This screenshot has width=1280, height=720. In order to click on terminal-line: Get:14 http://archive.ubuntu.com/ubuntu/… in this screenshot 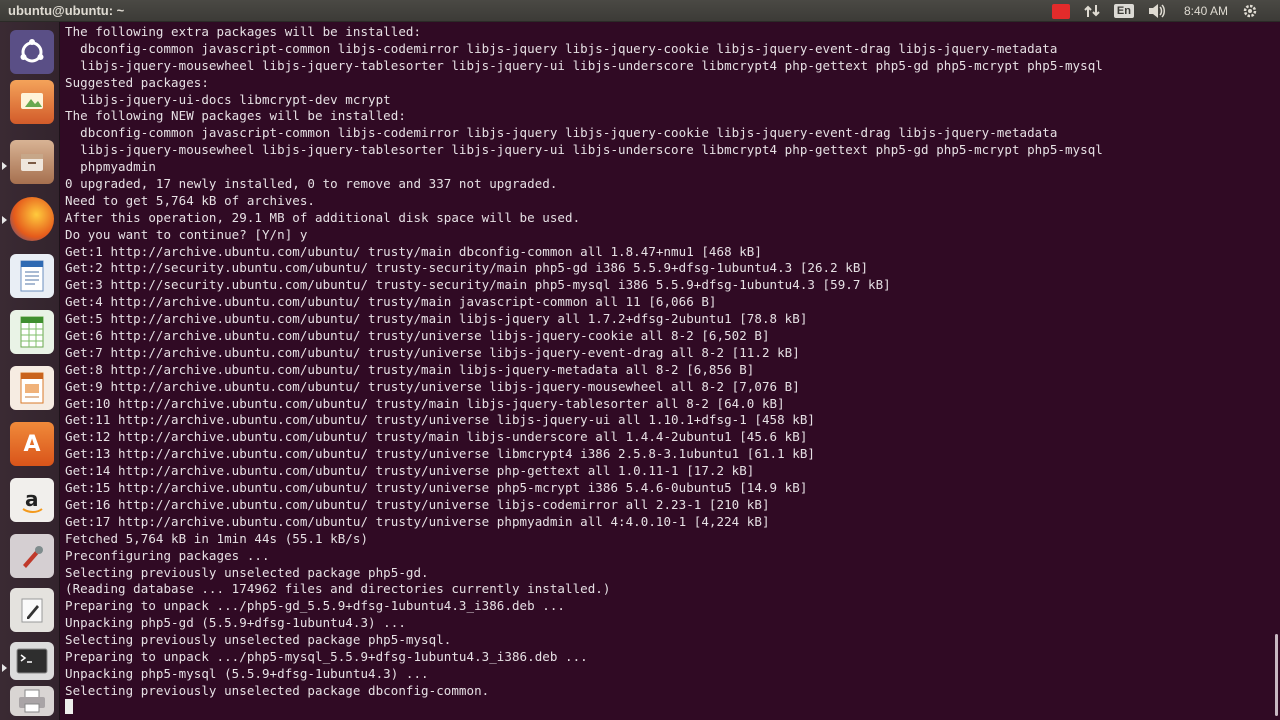, I will do `click(410, 471)`.